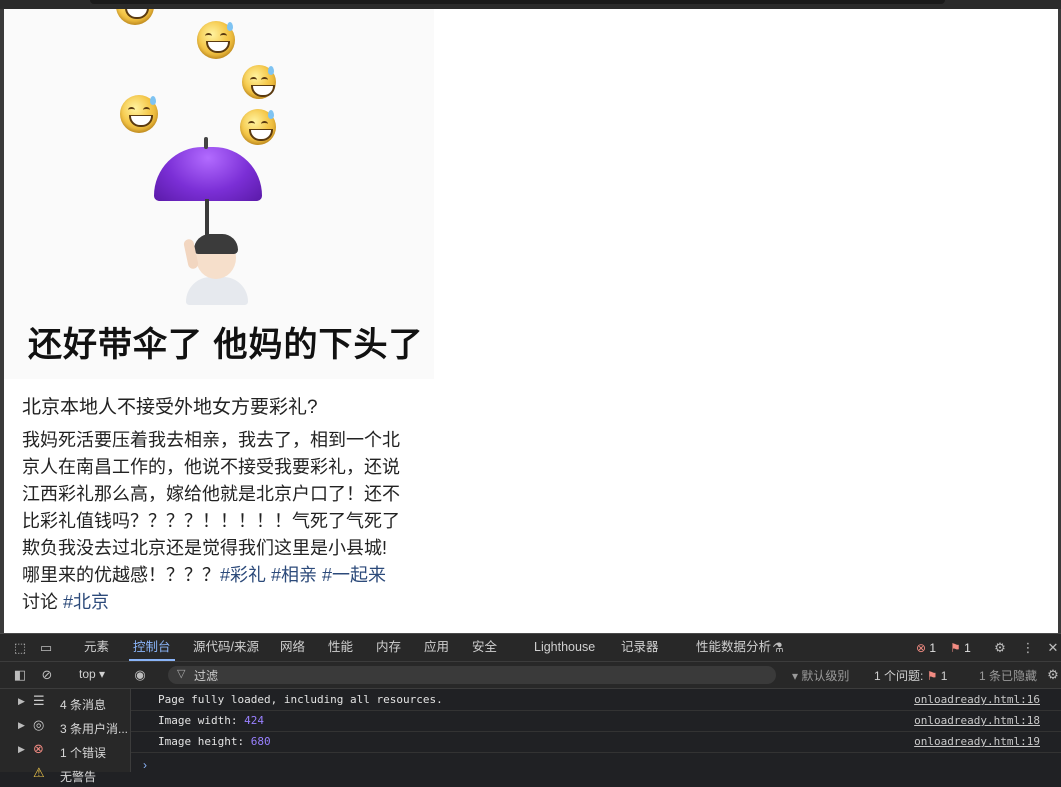 The width and height of the screenshot is (1061, 787). I want to click on console-message-label: Image height:, so click(204, 741).